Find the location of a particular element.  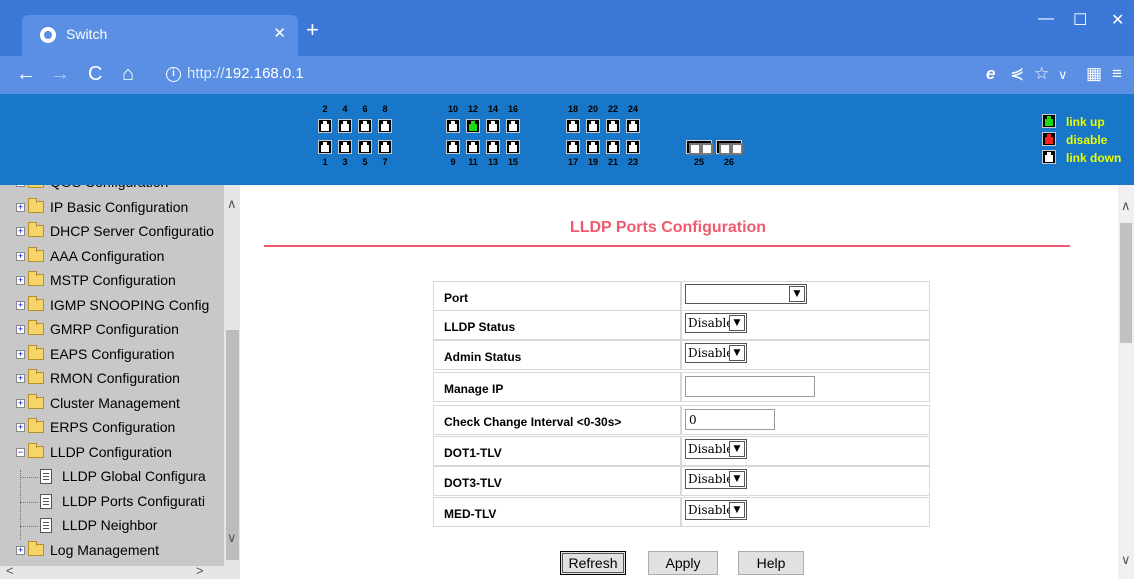

sidebar-item: LLDP Neighbor is located at coordinates (112, 527).